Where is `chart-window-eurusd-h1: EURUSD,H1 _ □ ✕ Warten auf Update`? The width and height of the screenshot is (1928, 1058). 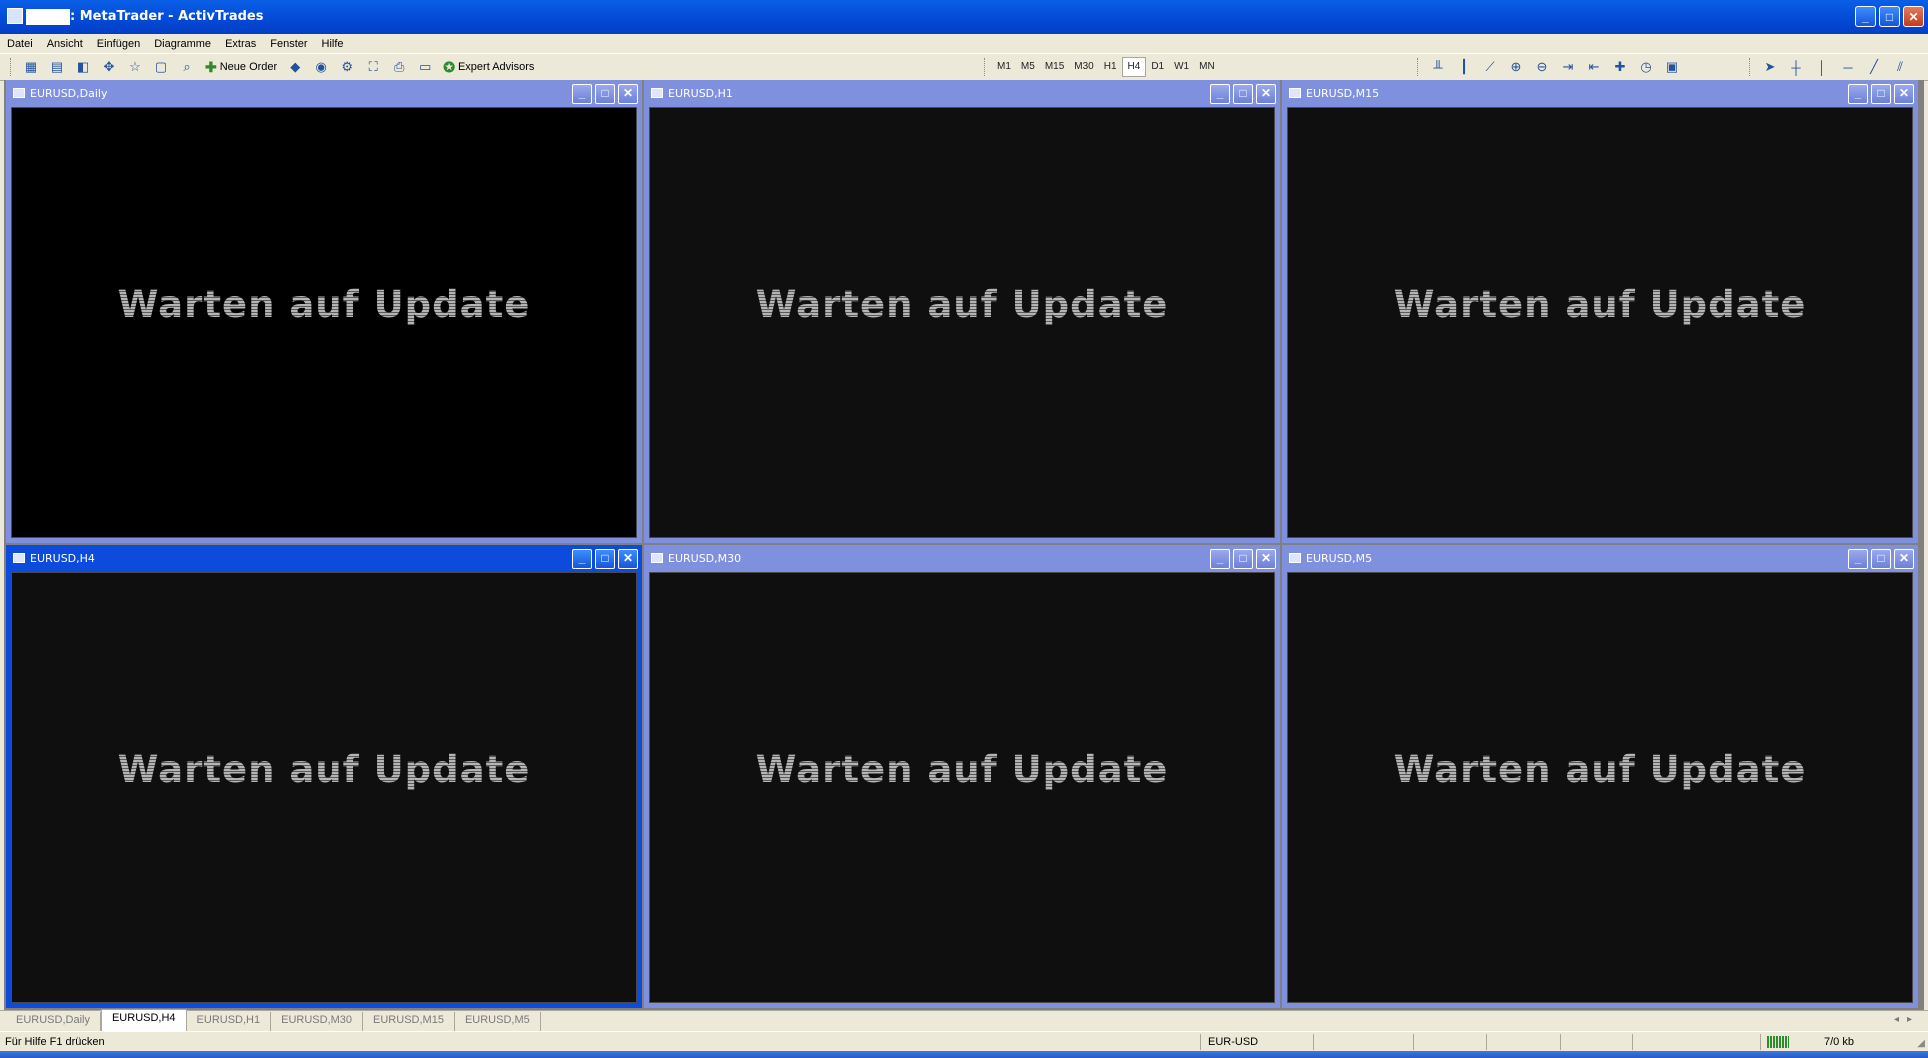 chart-window-eurusd-h1: EURUSD,H1 _ □ ✕ Warten auf Update is located at coordinates (962, 311).